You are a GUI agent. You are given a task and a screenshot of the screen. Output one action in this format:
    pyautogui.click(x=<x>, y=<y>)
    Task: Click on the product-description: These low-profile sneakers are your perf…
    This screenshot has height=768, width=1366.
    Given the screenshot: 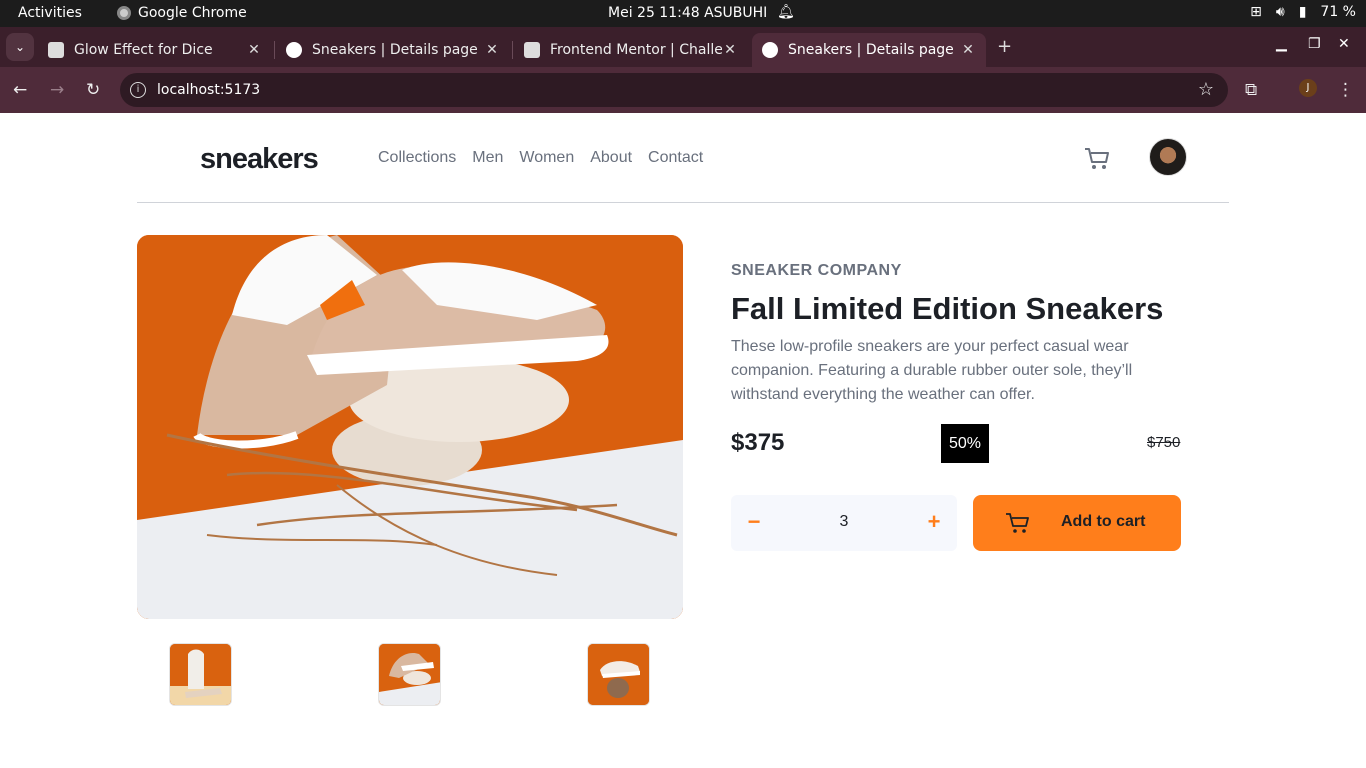 What is the action you would take?
    pyautogui.click(x=932, y=370)
    